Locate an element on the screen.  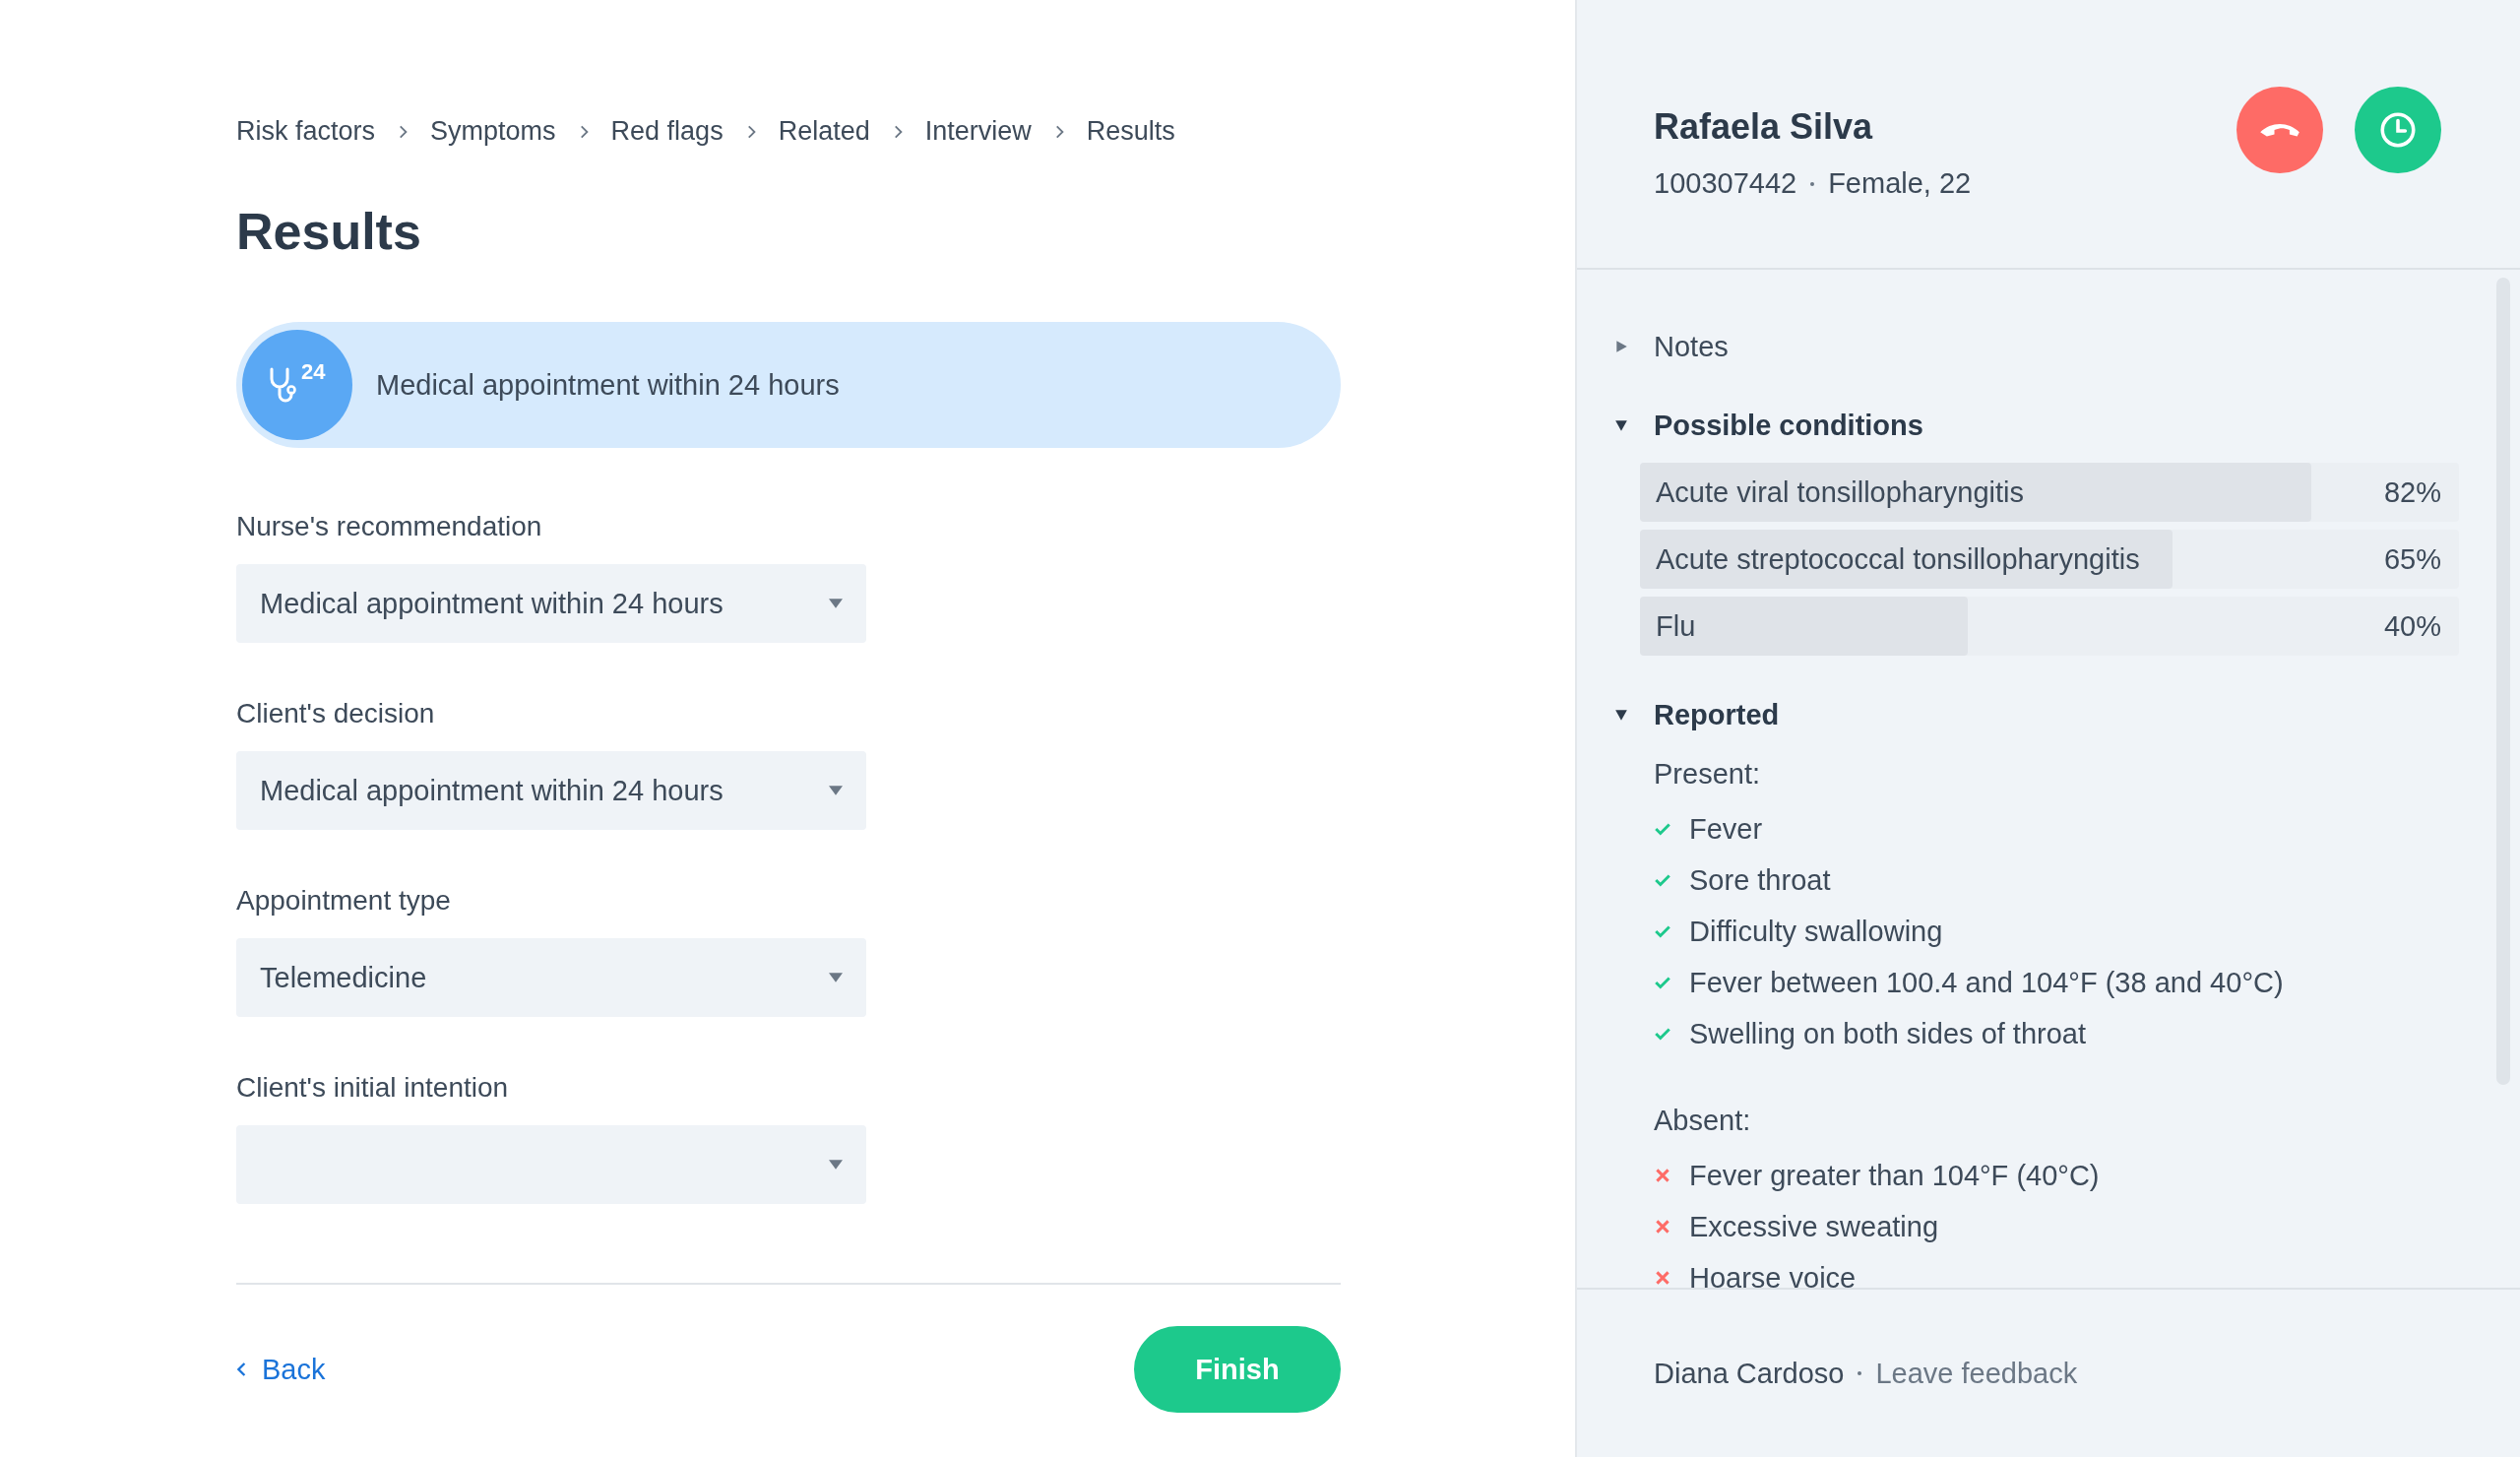
symptom-text: Fever between 100.4 and 104°F (38 and 40°C) is located at coordinates (1986, 982).